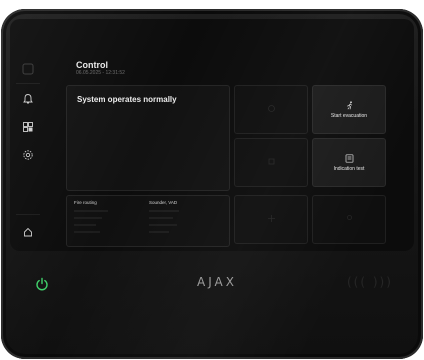 This screenshot has width=424, height=360. Describe the element at coordinates (217, 282) in the screenshot. I see `ajax-logo: AJAX` at that location.